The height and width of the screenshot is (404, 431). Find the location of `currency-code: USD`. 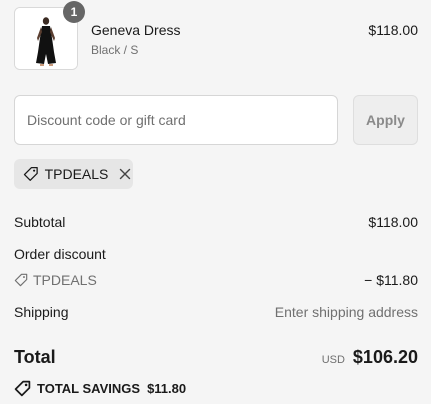

currency-code: USD is located at coordinates (333, 360).